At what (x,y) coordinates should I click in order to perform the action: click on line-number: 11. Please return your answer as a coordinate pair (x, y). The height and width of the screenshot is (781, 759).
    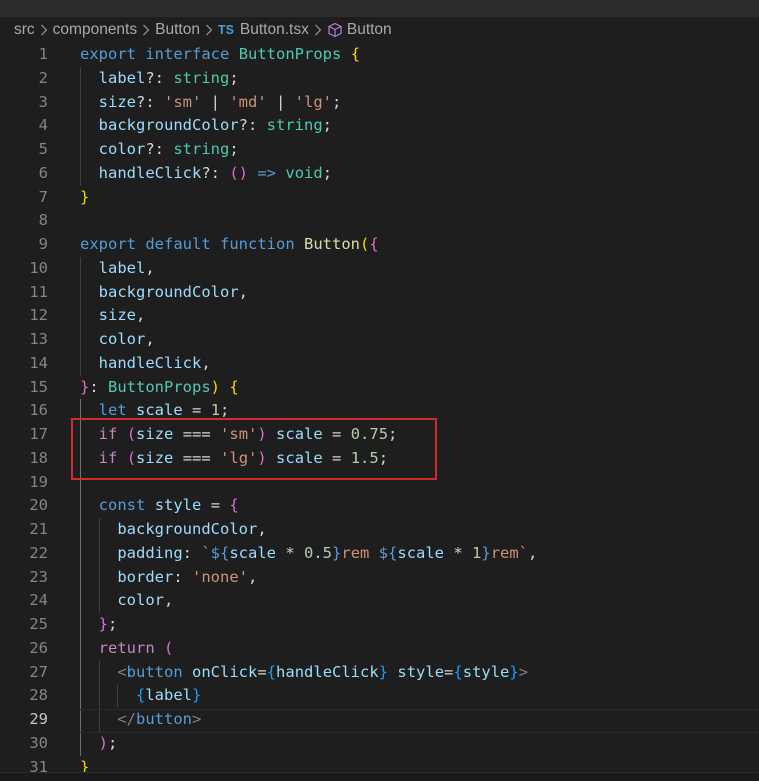
    Looking at the image, I should click on (38, 291).